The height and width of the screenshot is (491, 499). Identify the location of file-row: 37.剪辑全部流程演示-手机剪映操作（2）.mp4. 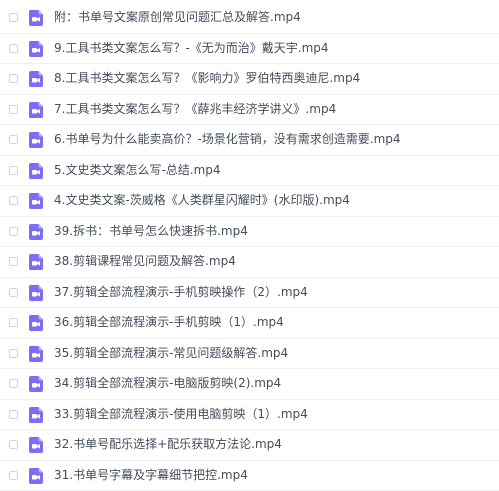
(249, 293).